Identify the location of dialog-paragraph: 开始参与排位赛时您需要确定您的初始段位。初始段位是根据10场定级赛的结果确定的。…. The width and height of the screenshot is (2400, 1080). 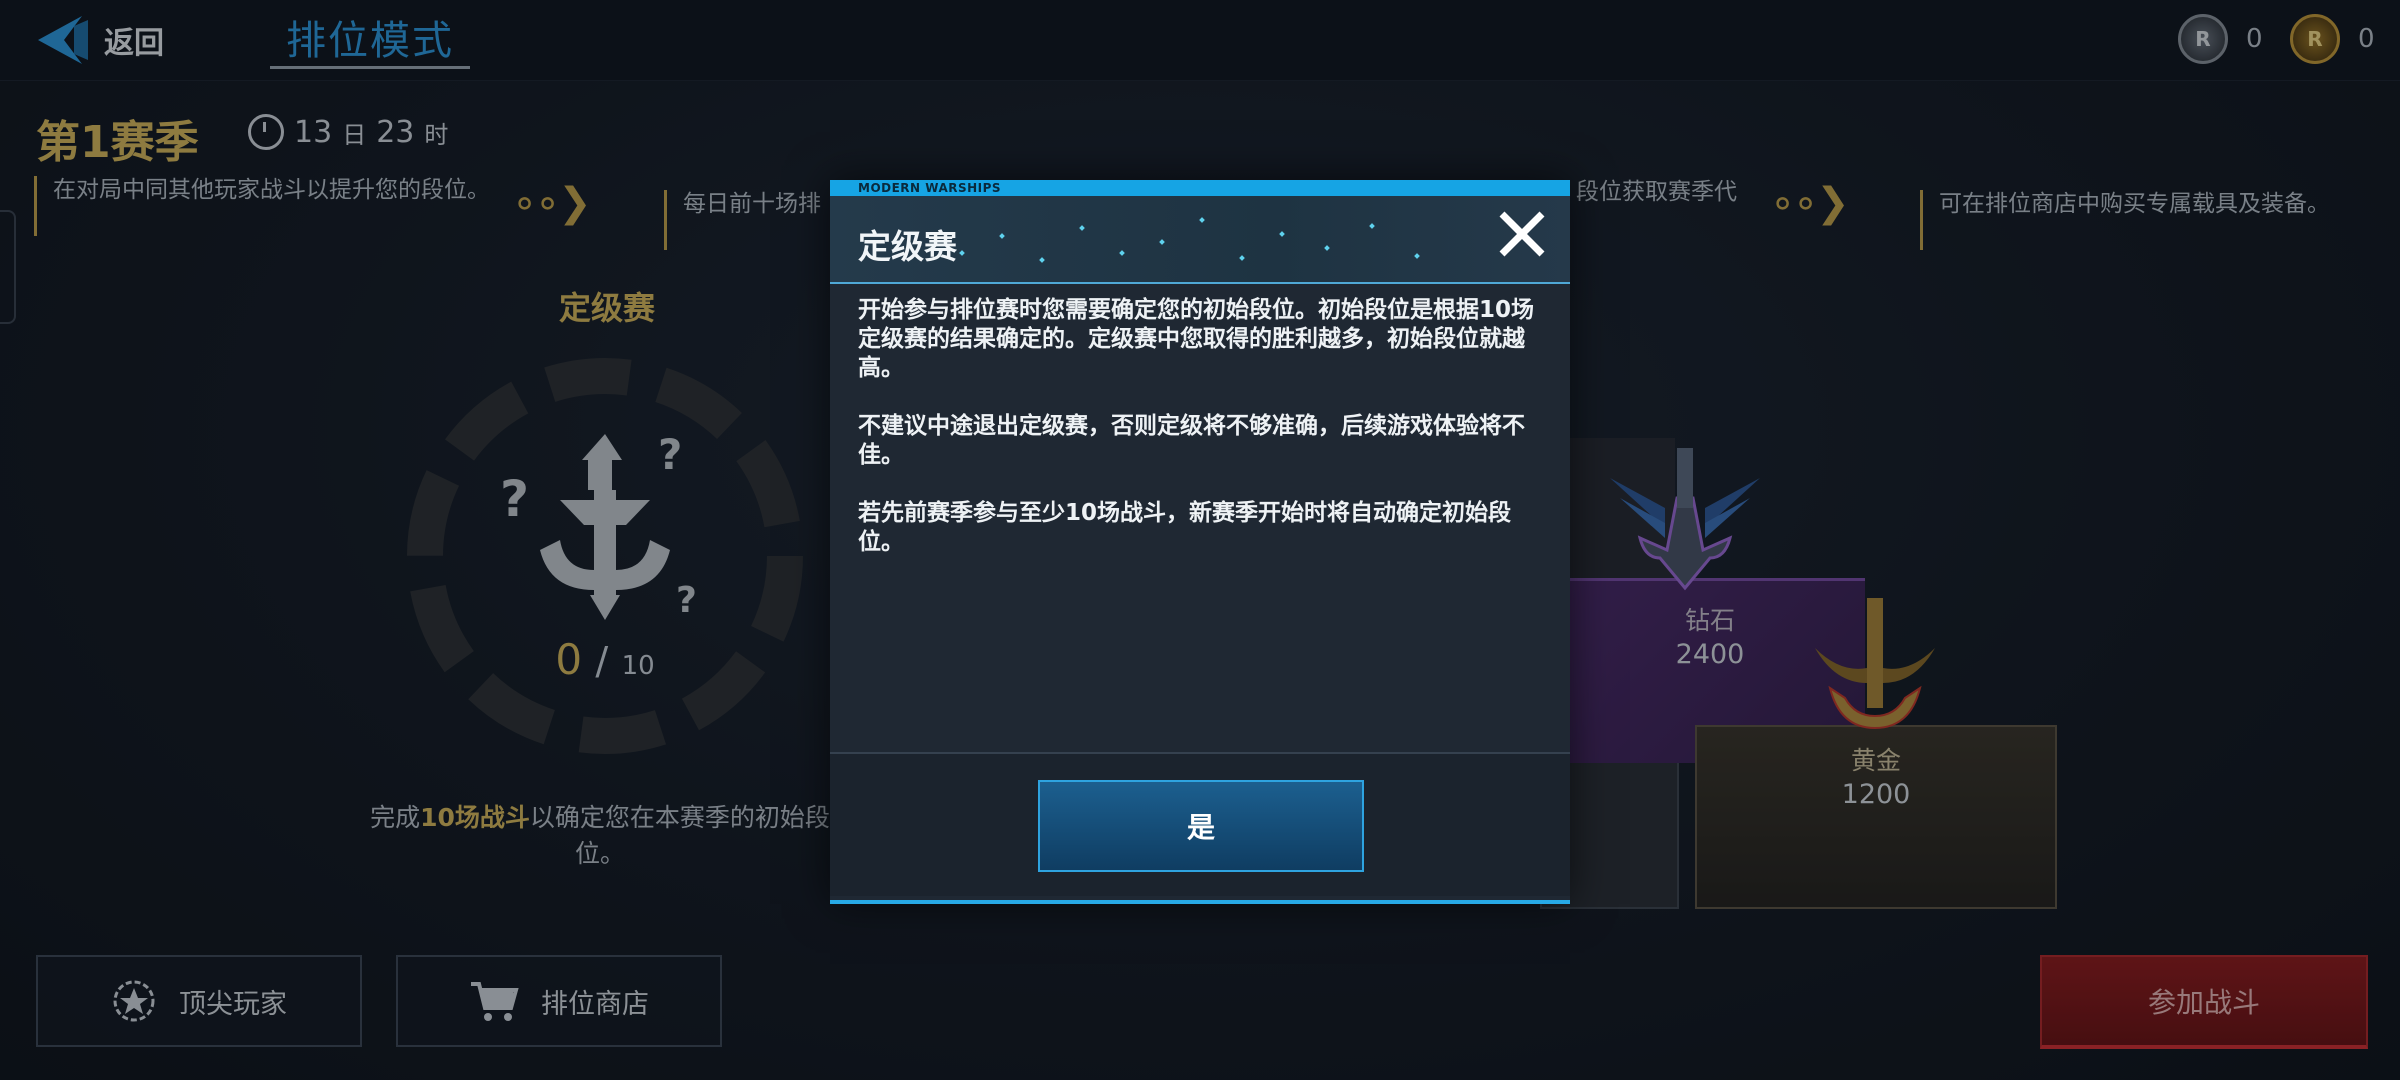
(1196, 339).